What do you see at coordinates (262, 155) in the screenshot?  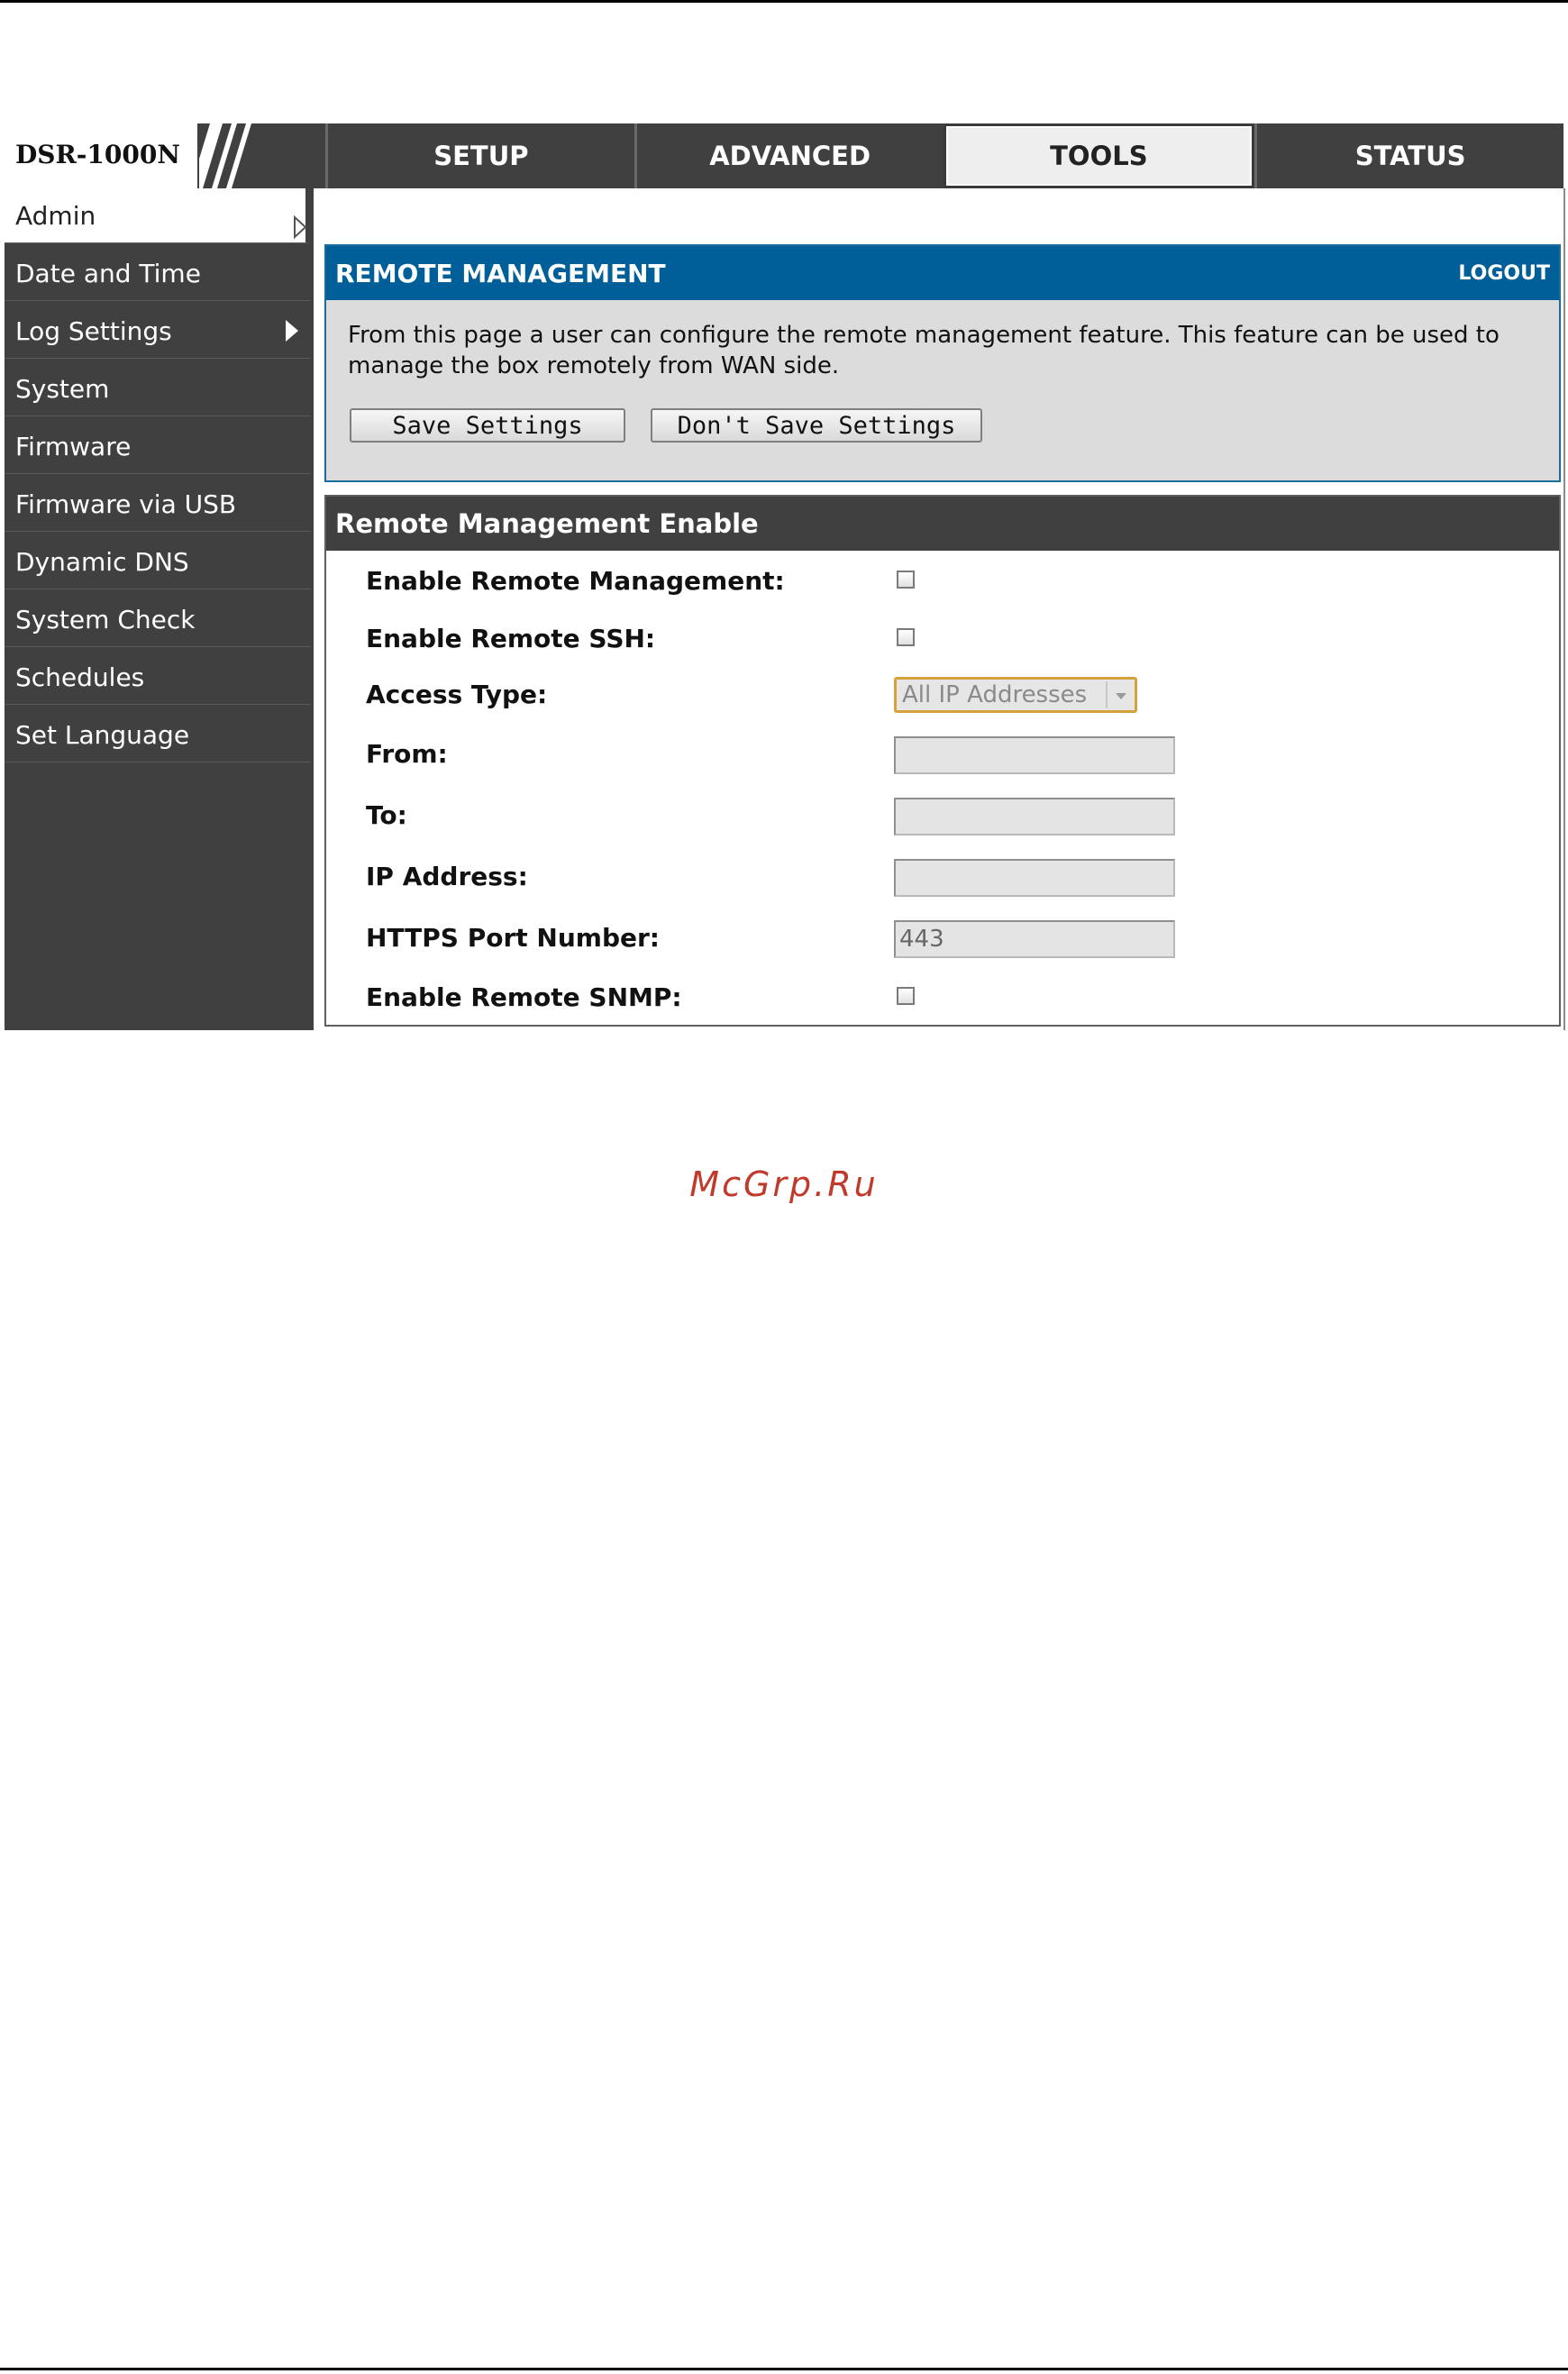 I see `brand-slashes-graphic` at bounding box center [262, 155].